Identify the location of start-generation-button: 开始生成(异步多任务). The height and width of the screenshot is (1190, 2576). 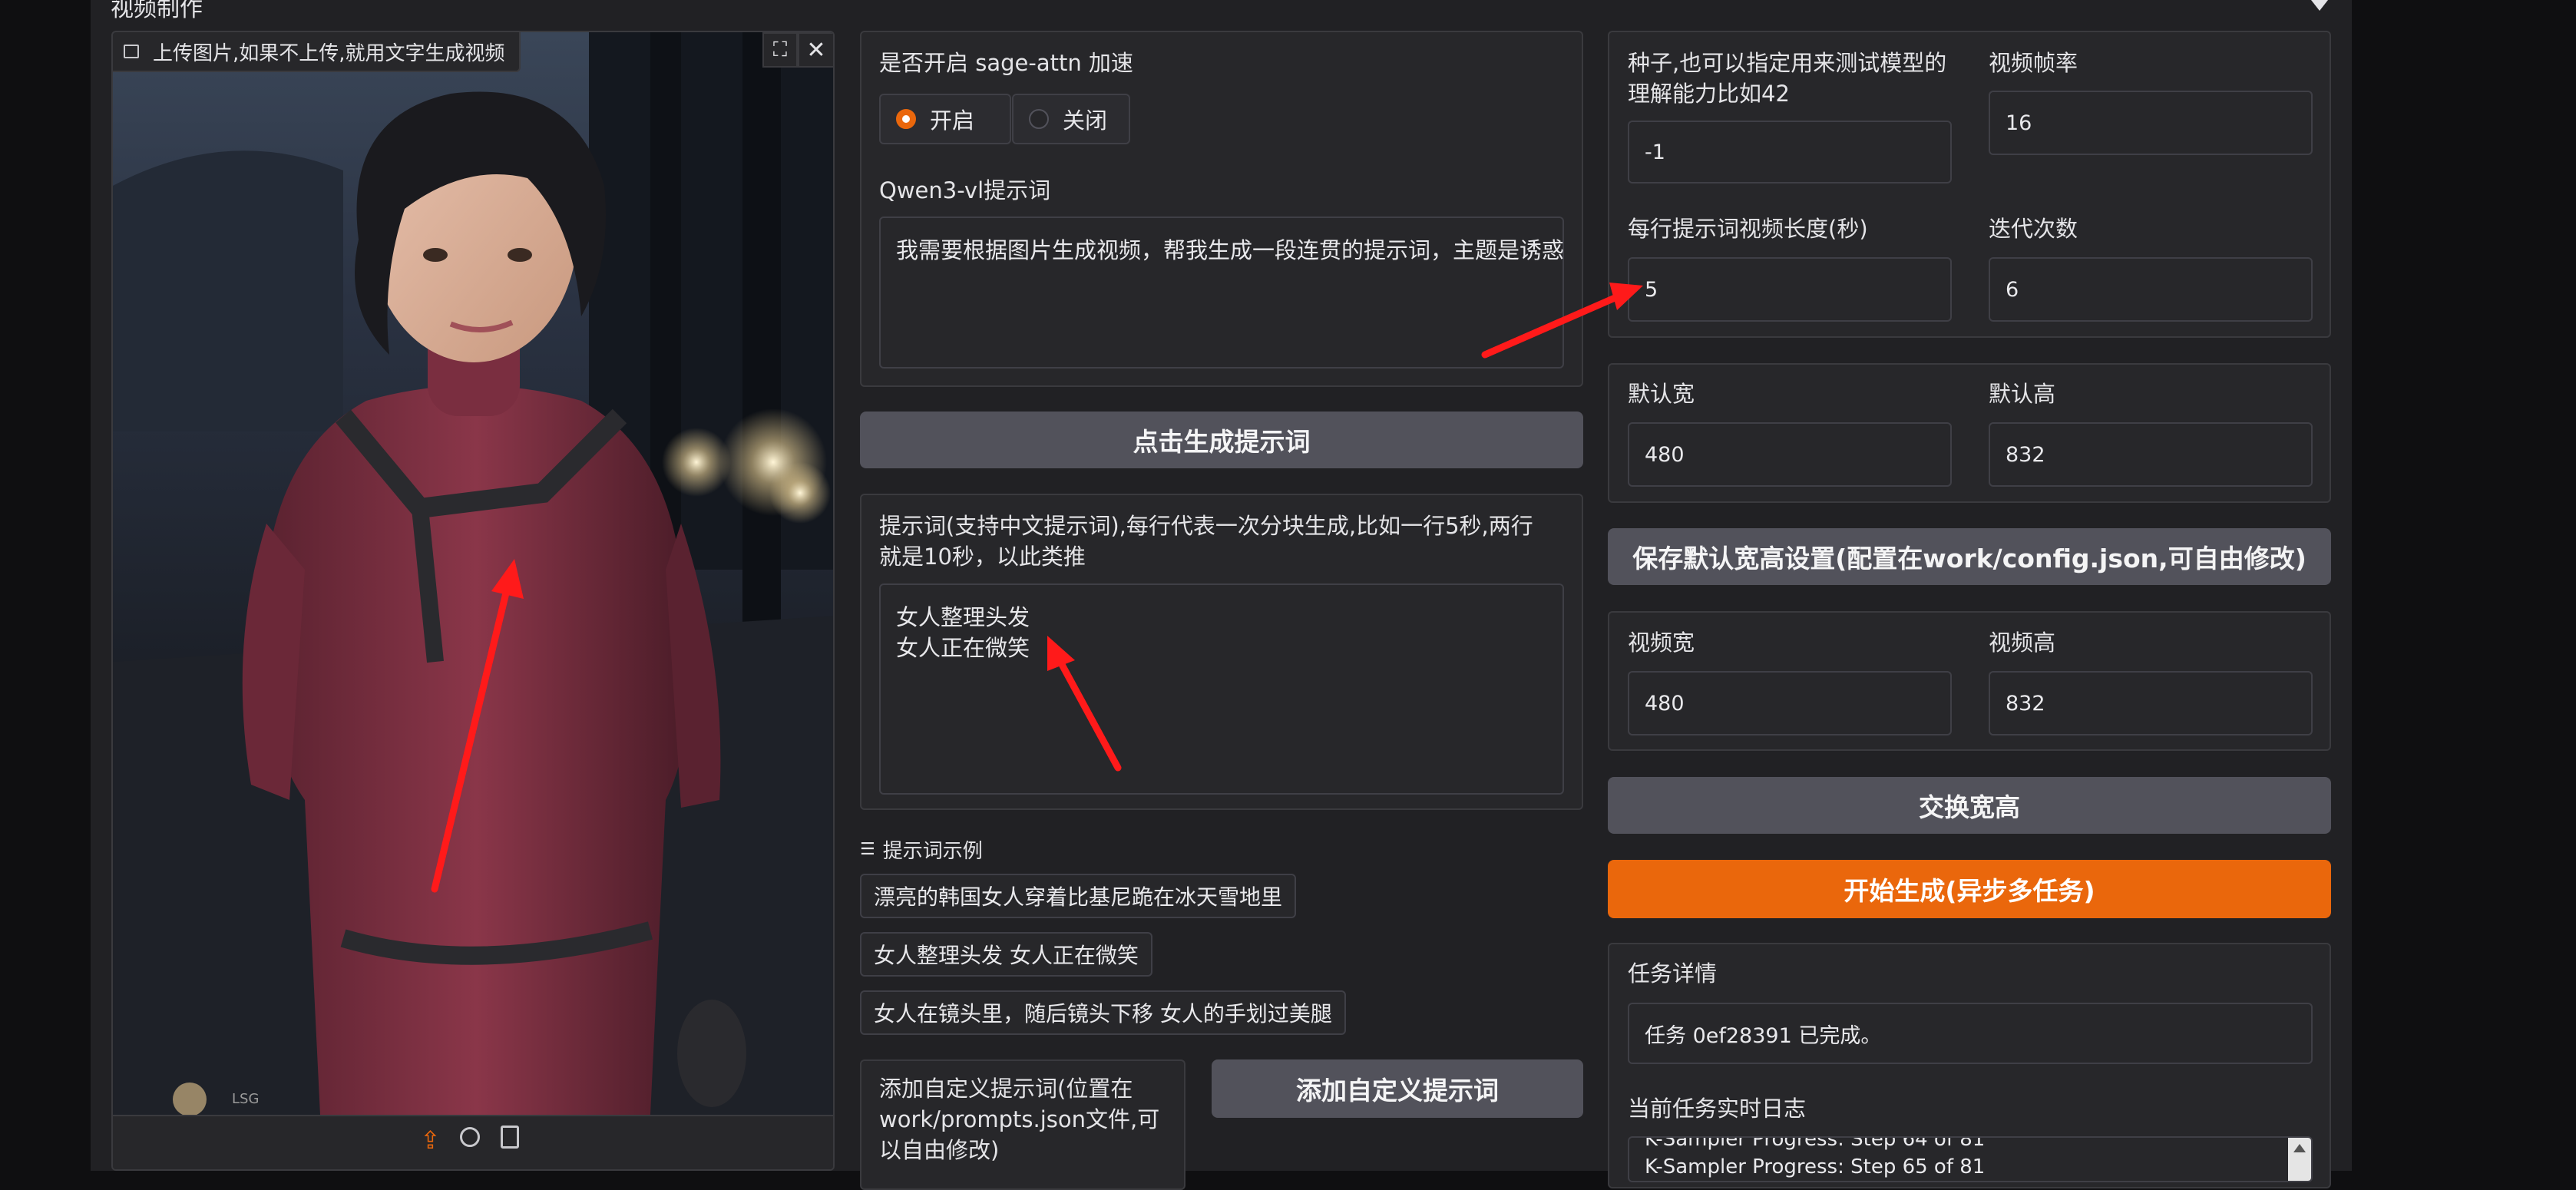
(1969, 889).